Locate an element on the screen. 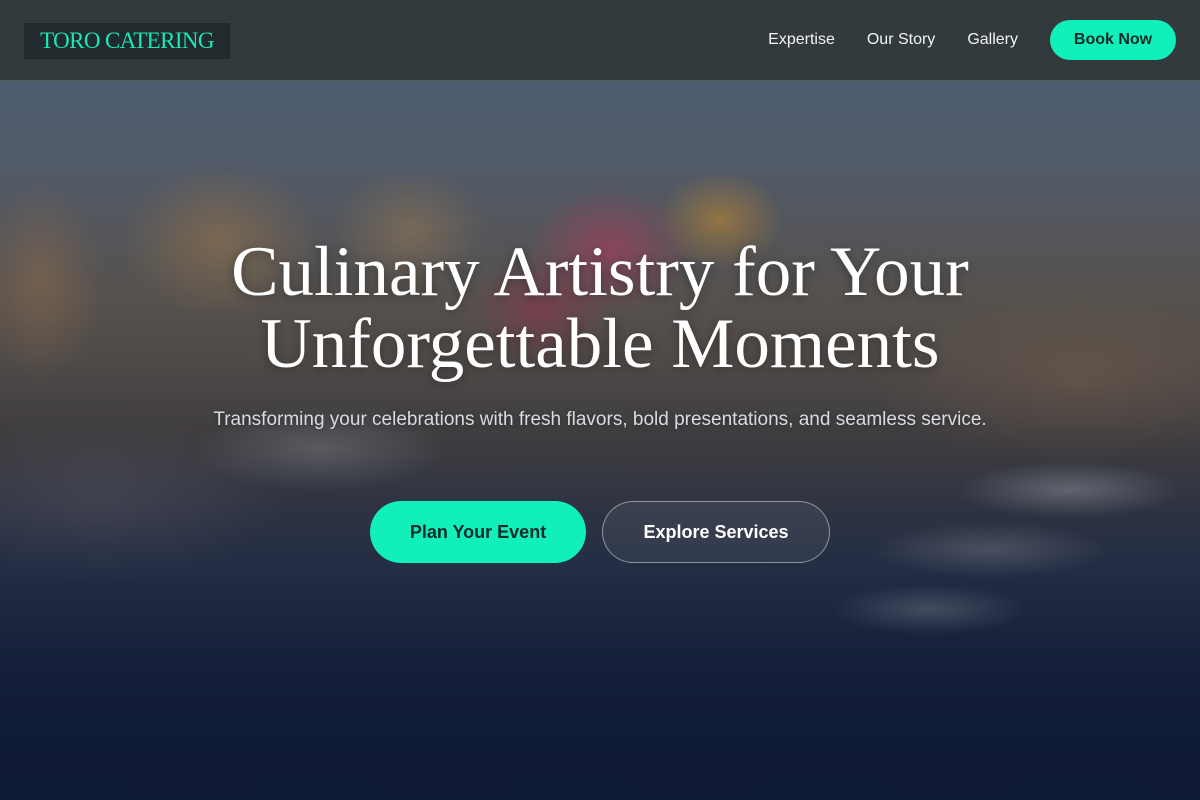  hero-title-line-2: Unforgettable Moments is located at coordinates (600, 344).